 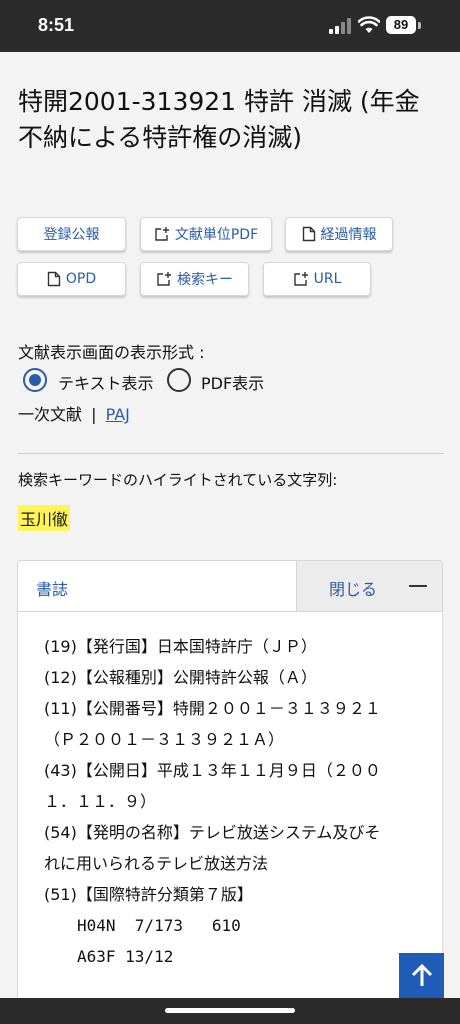 I want to click on text-display-label: テキスト表示, so click(x=106, y=382).